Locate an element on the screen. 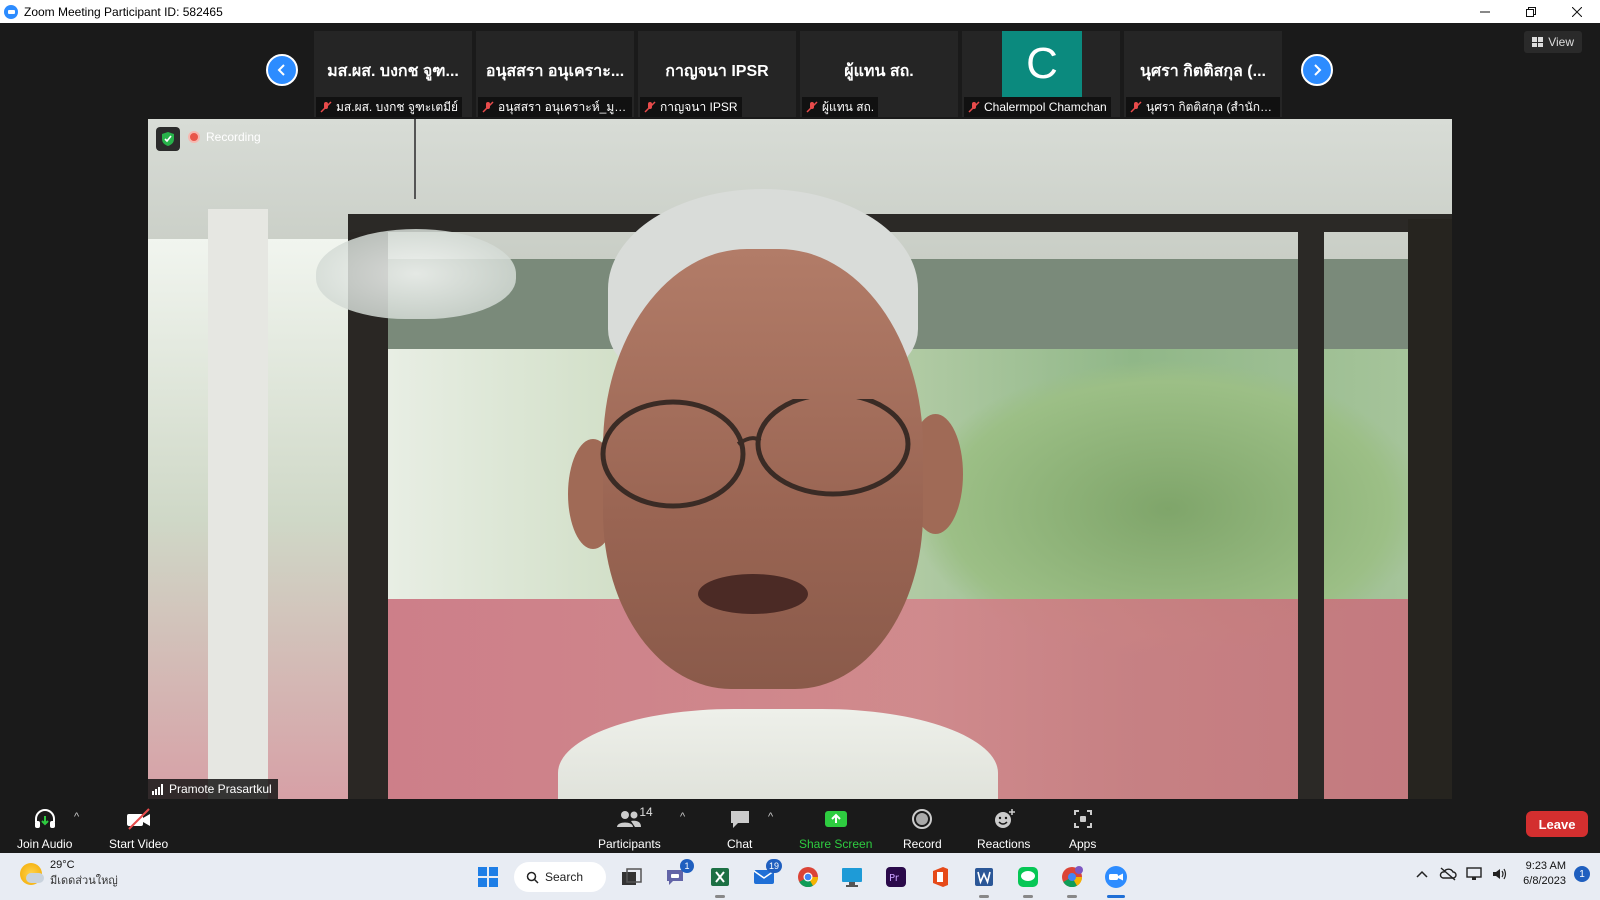 The height and width of the screenshot is (900, 1600). chevron-left-icon is located at coordinates (281, 70).